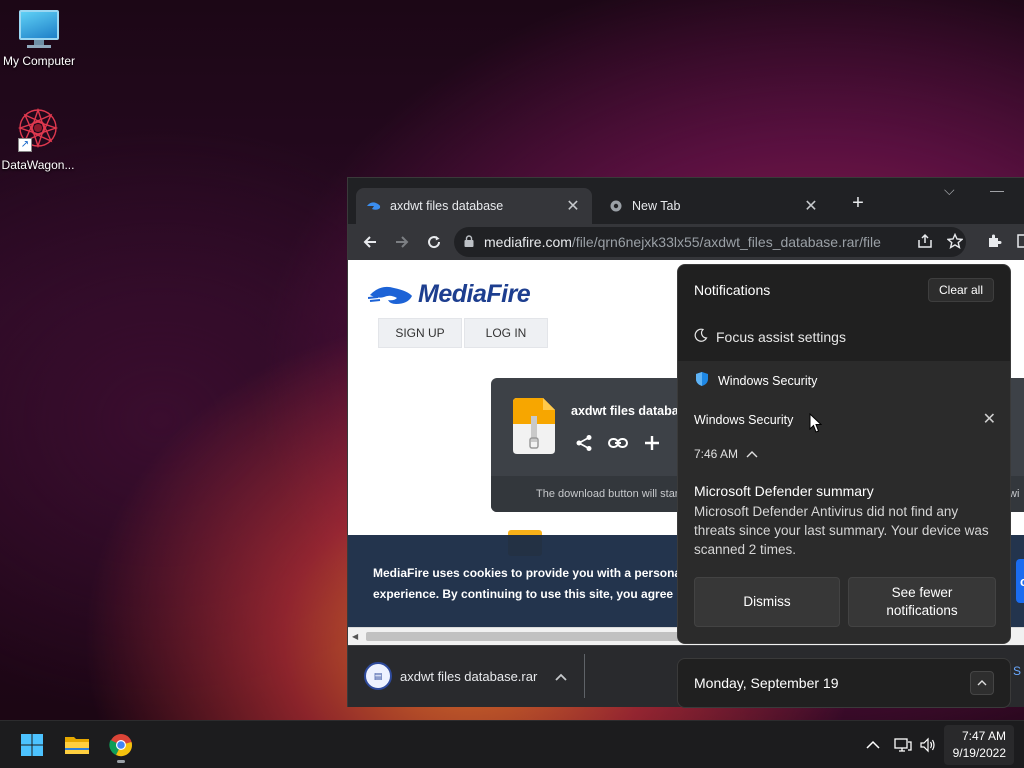 This screenshot has height=768, width=1024. Describe the element at coordinates (766, 683) in the screenshot. I see `calendar-date: Monday, September 19` at that location.